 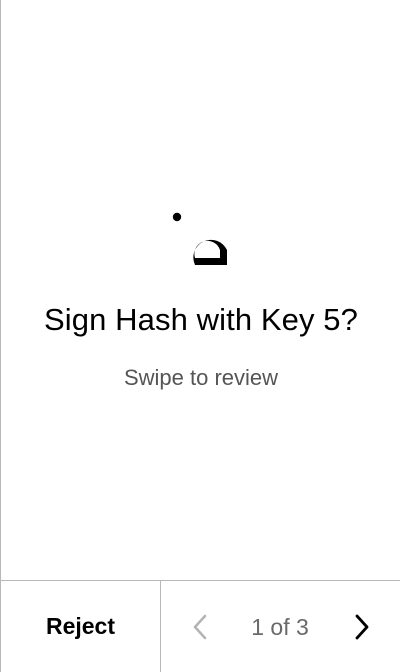 I want to click on bottom-action-bar: Reject 1 of 3, so click(x=200, y=626).